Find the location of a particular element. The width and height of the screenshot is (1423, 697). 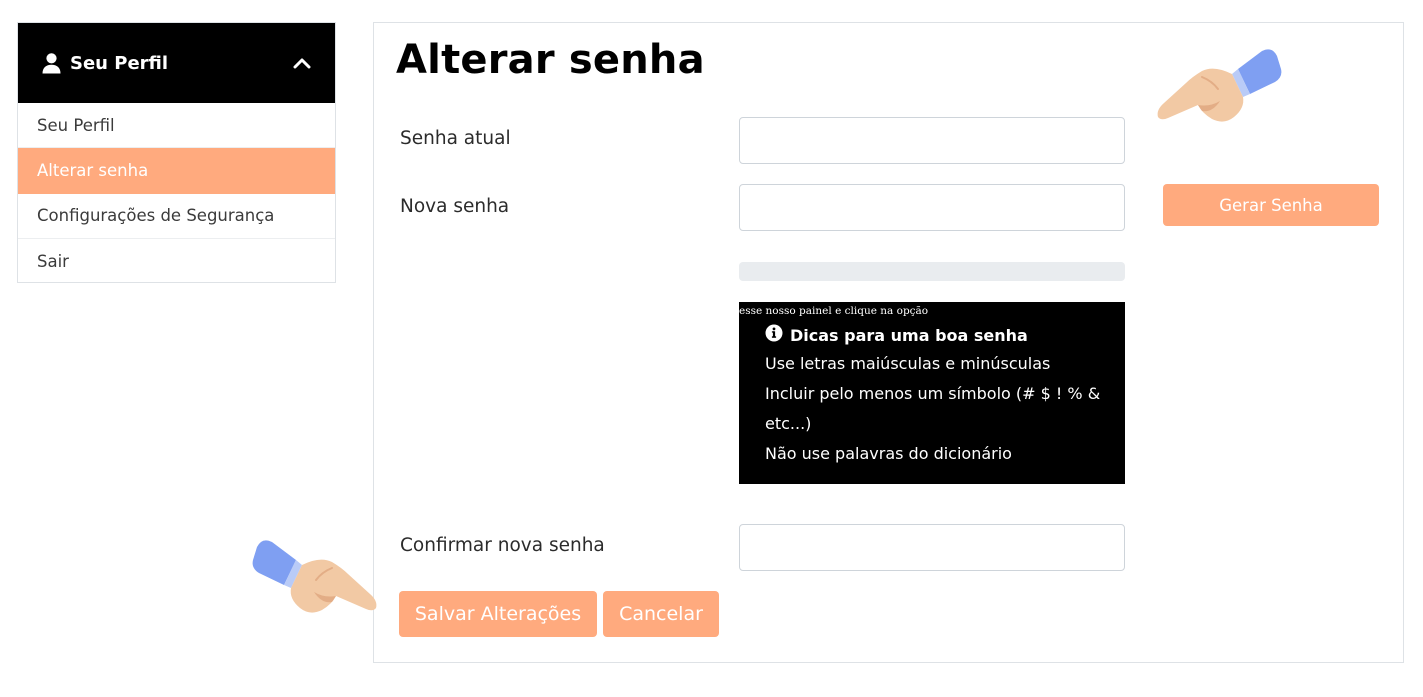

tips-heading-row: Dicas para uma boa senha is located at coordinates (896, 335).